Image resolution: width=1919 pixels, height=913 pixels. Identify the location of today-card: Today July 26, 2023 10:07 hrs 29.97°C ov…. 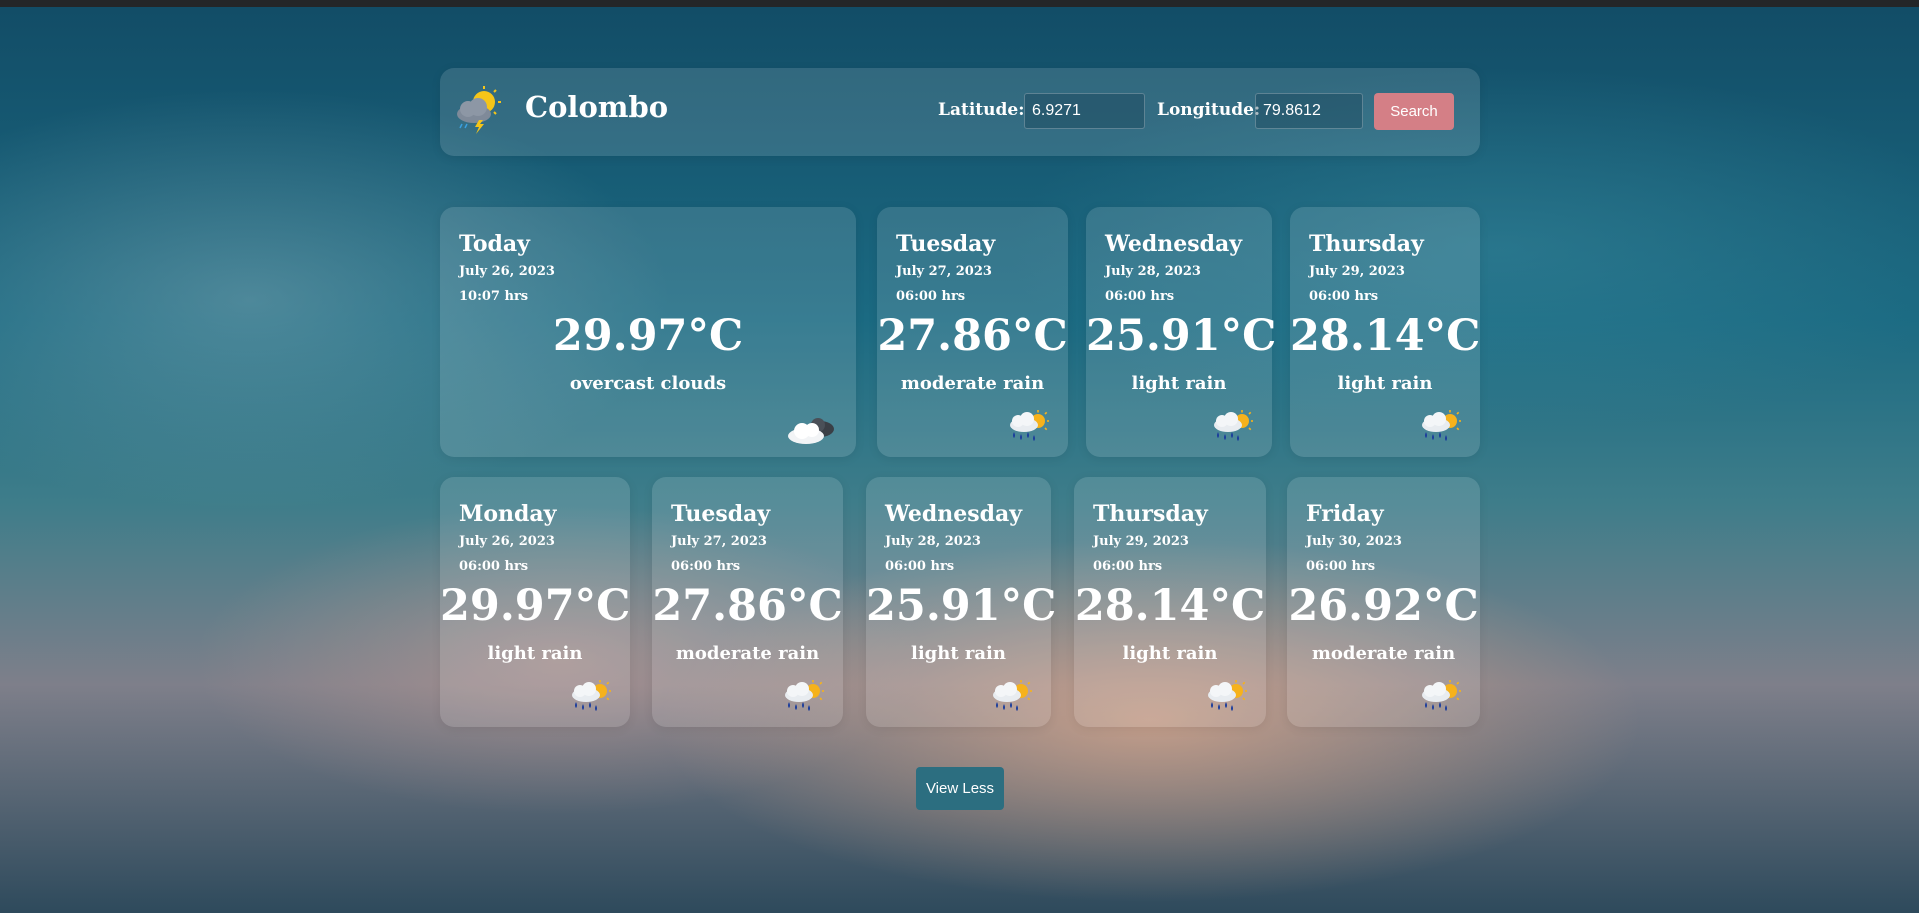
(648, 332).